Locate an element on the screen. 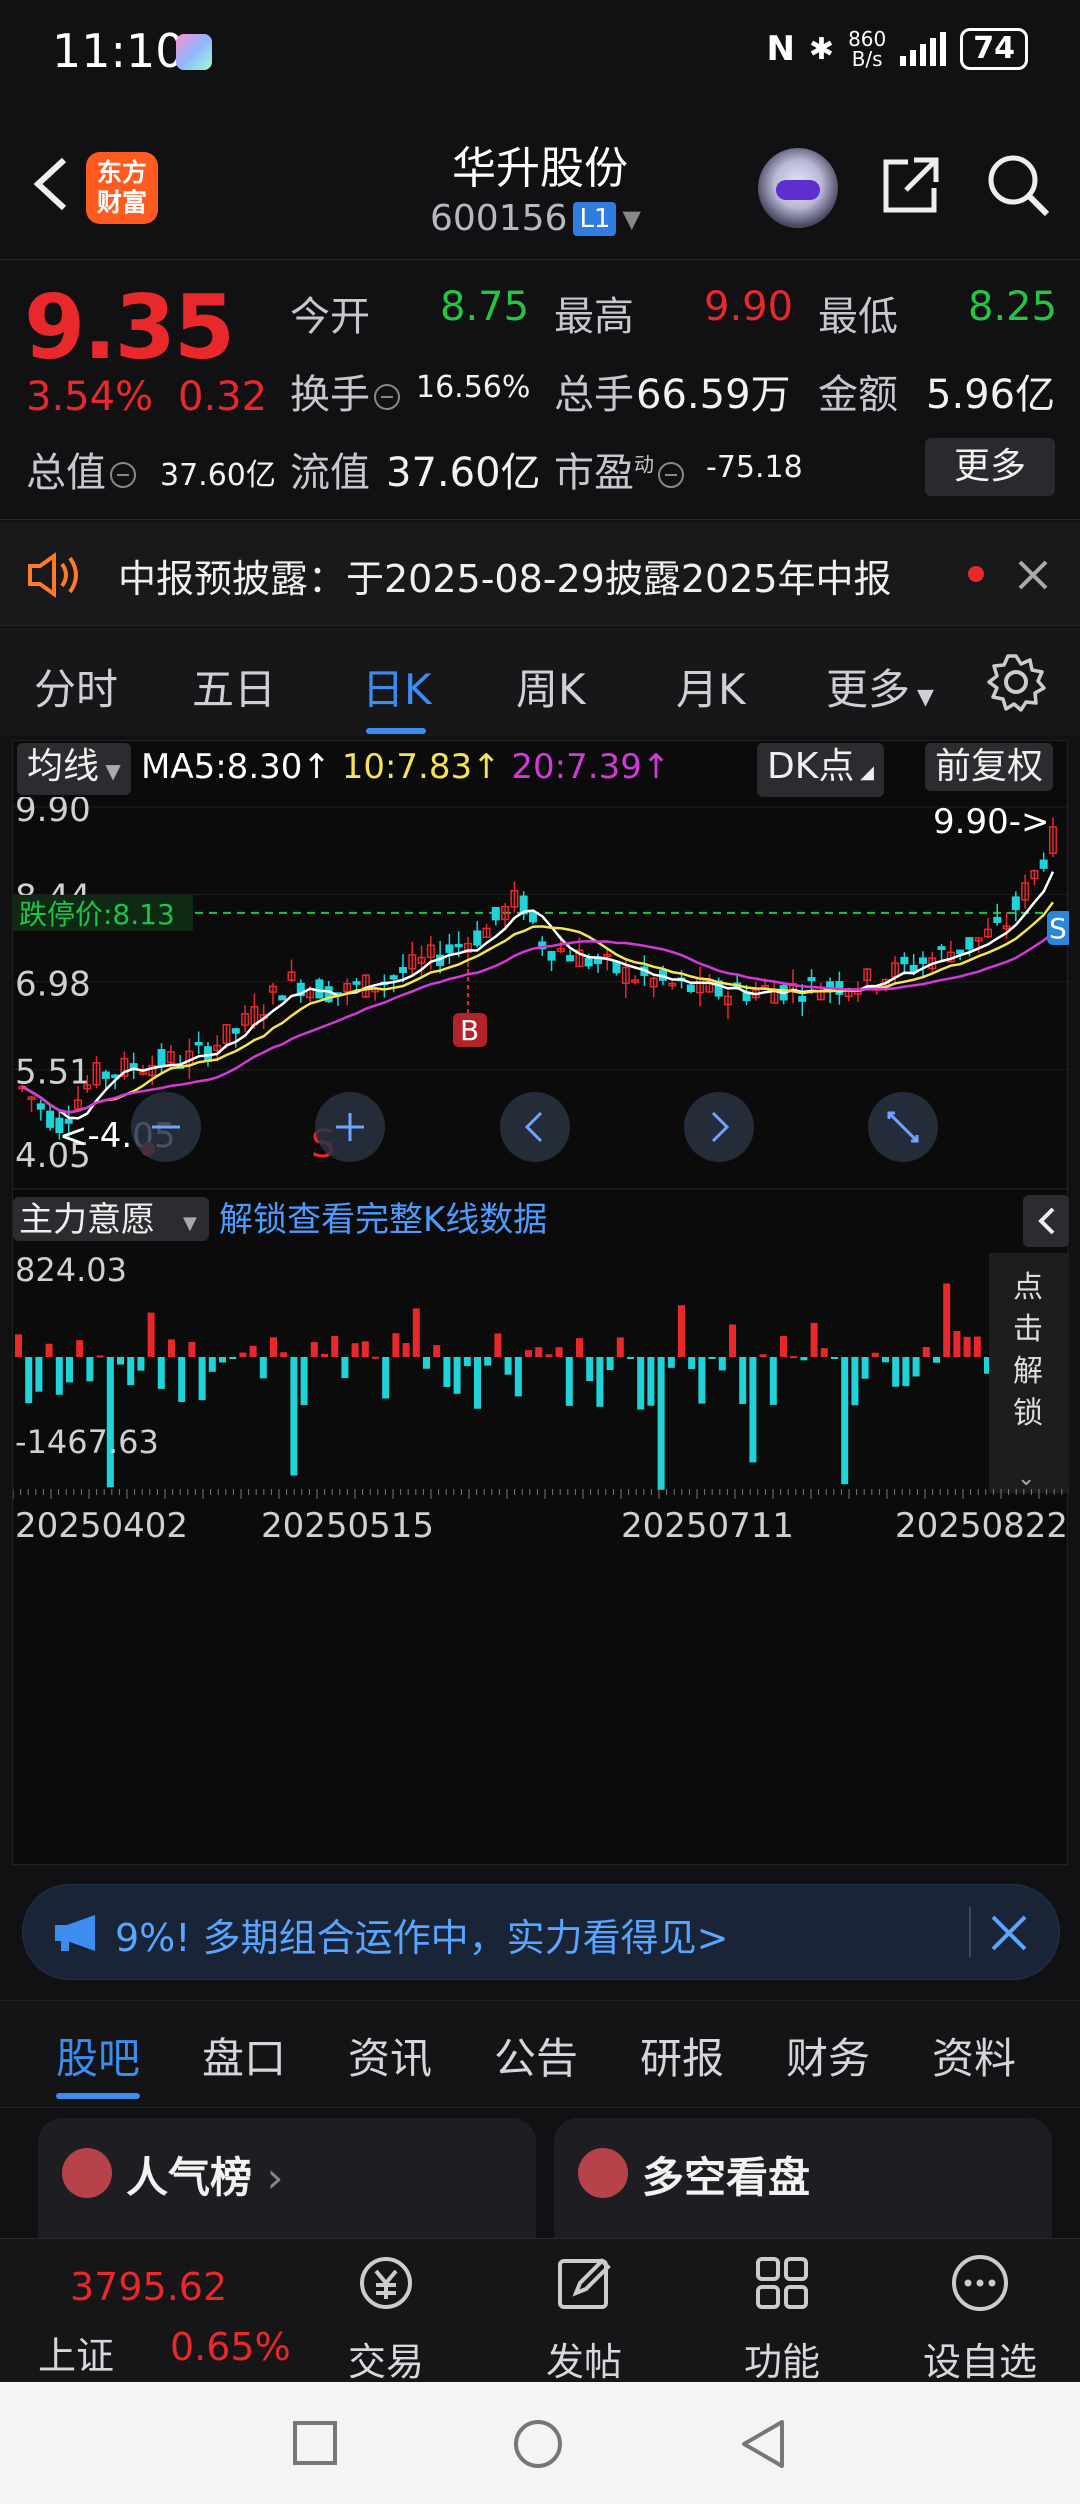 This screenshot has width=1080, height=2504. home-icon is located at coordinates (538, 2444).